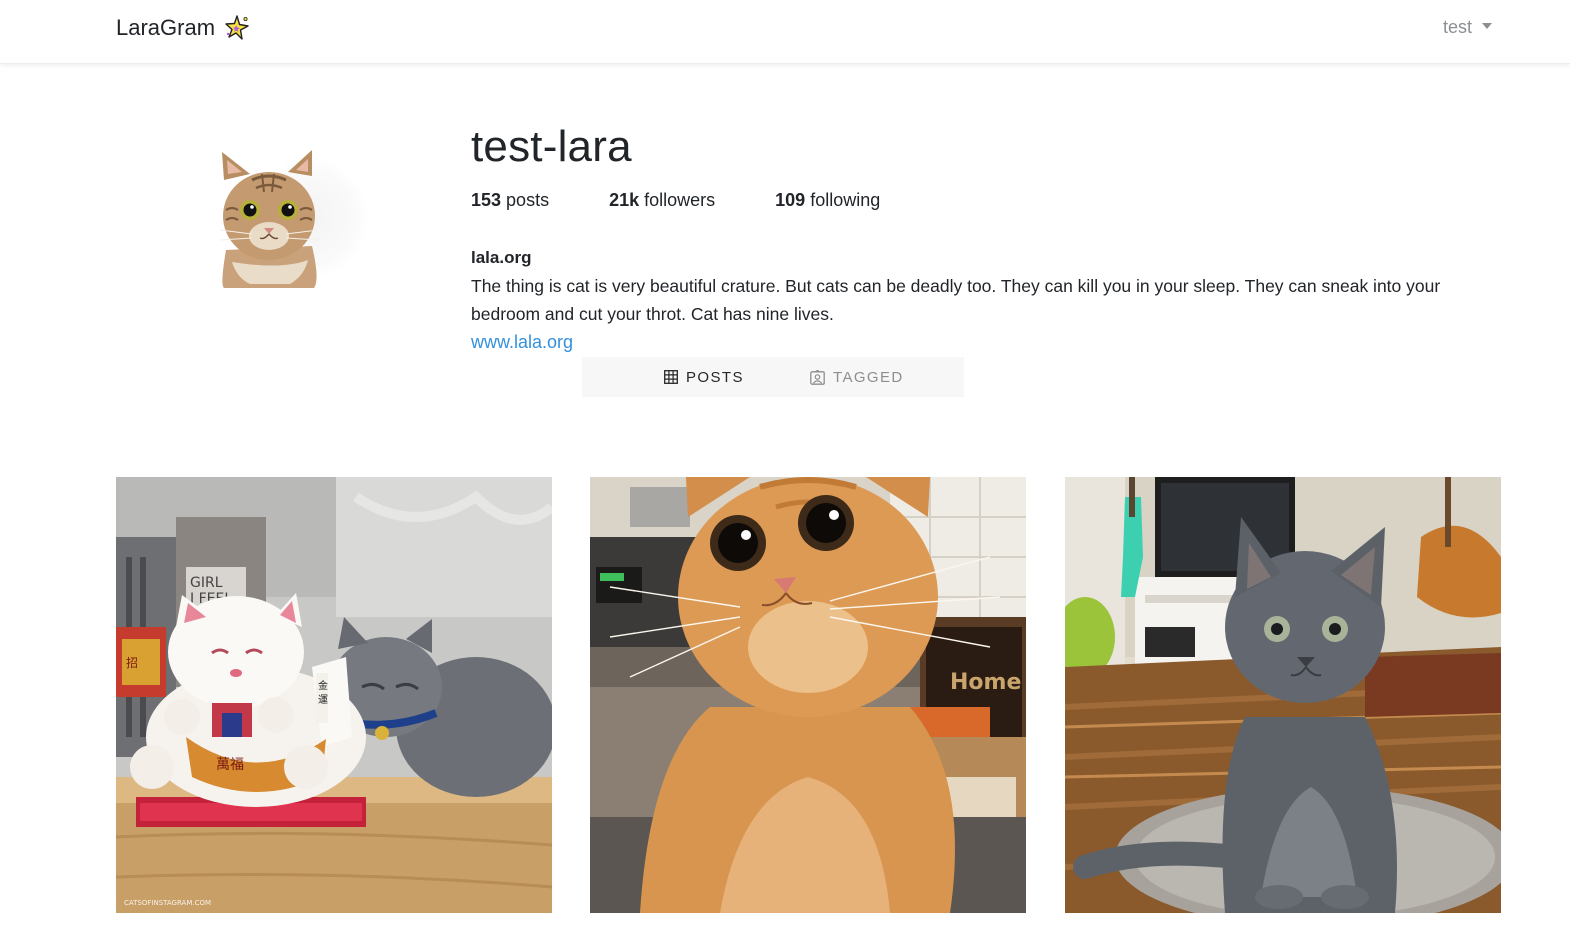 The width and height of the screenshot is (1570, 927). I want to click on stat-posts: 153 posts, so click(510, 200).